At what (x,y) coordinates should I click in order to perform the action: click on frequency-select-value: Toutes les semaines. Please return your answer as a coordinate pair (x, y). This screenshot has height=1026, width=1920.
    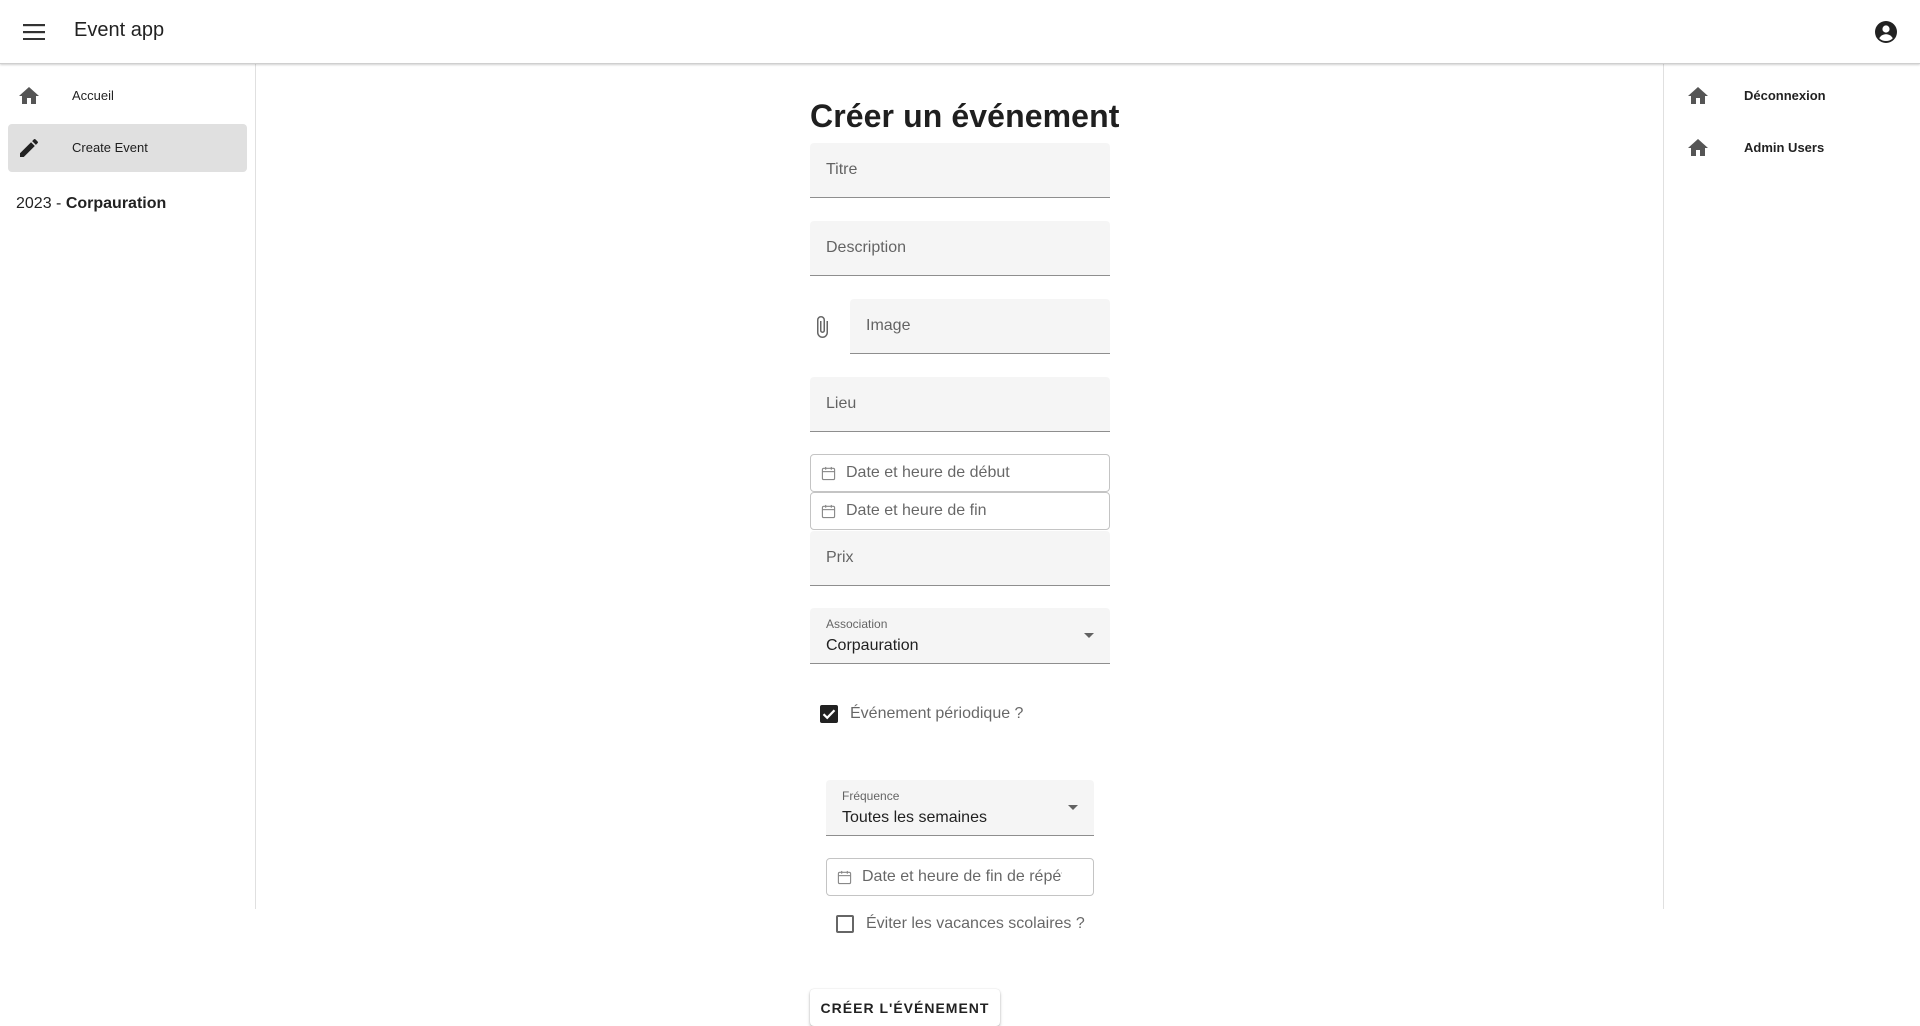
    Looking at the image, I should click on (914, 817).